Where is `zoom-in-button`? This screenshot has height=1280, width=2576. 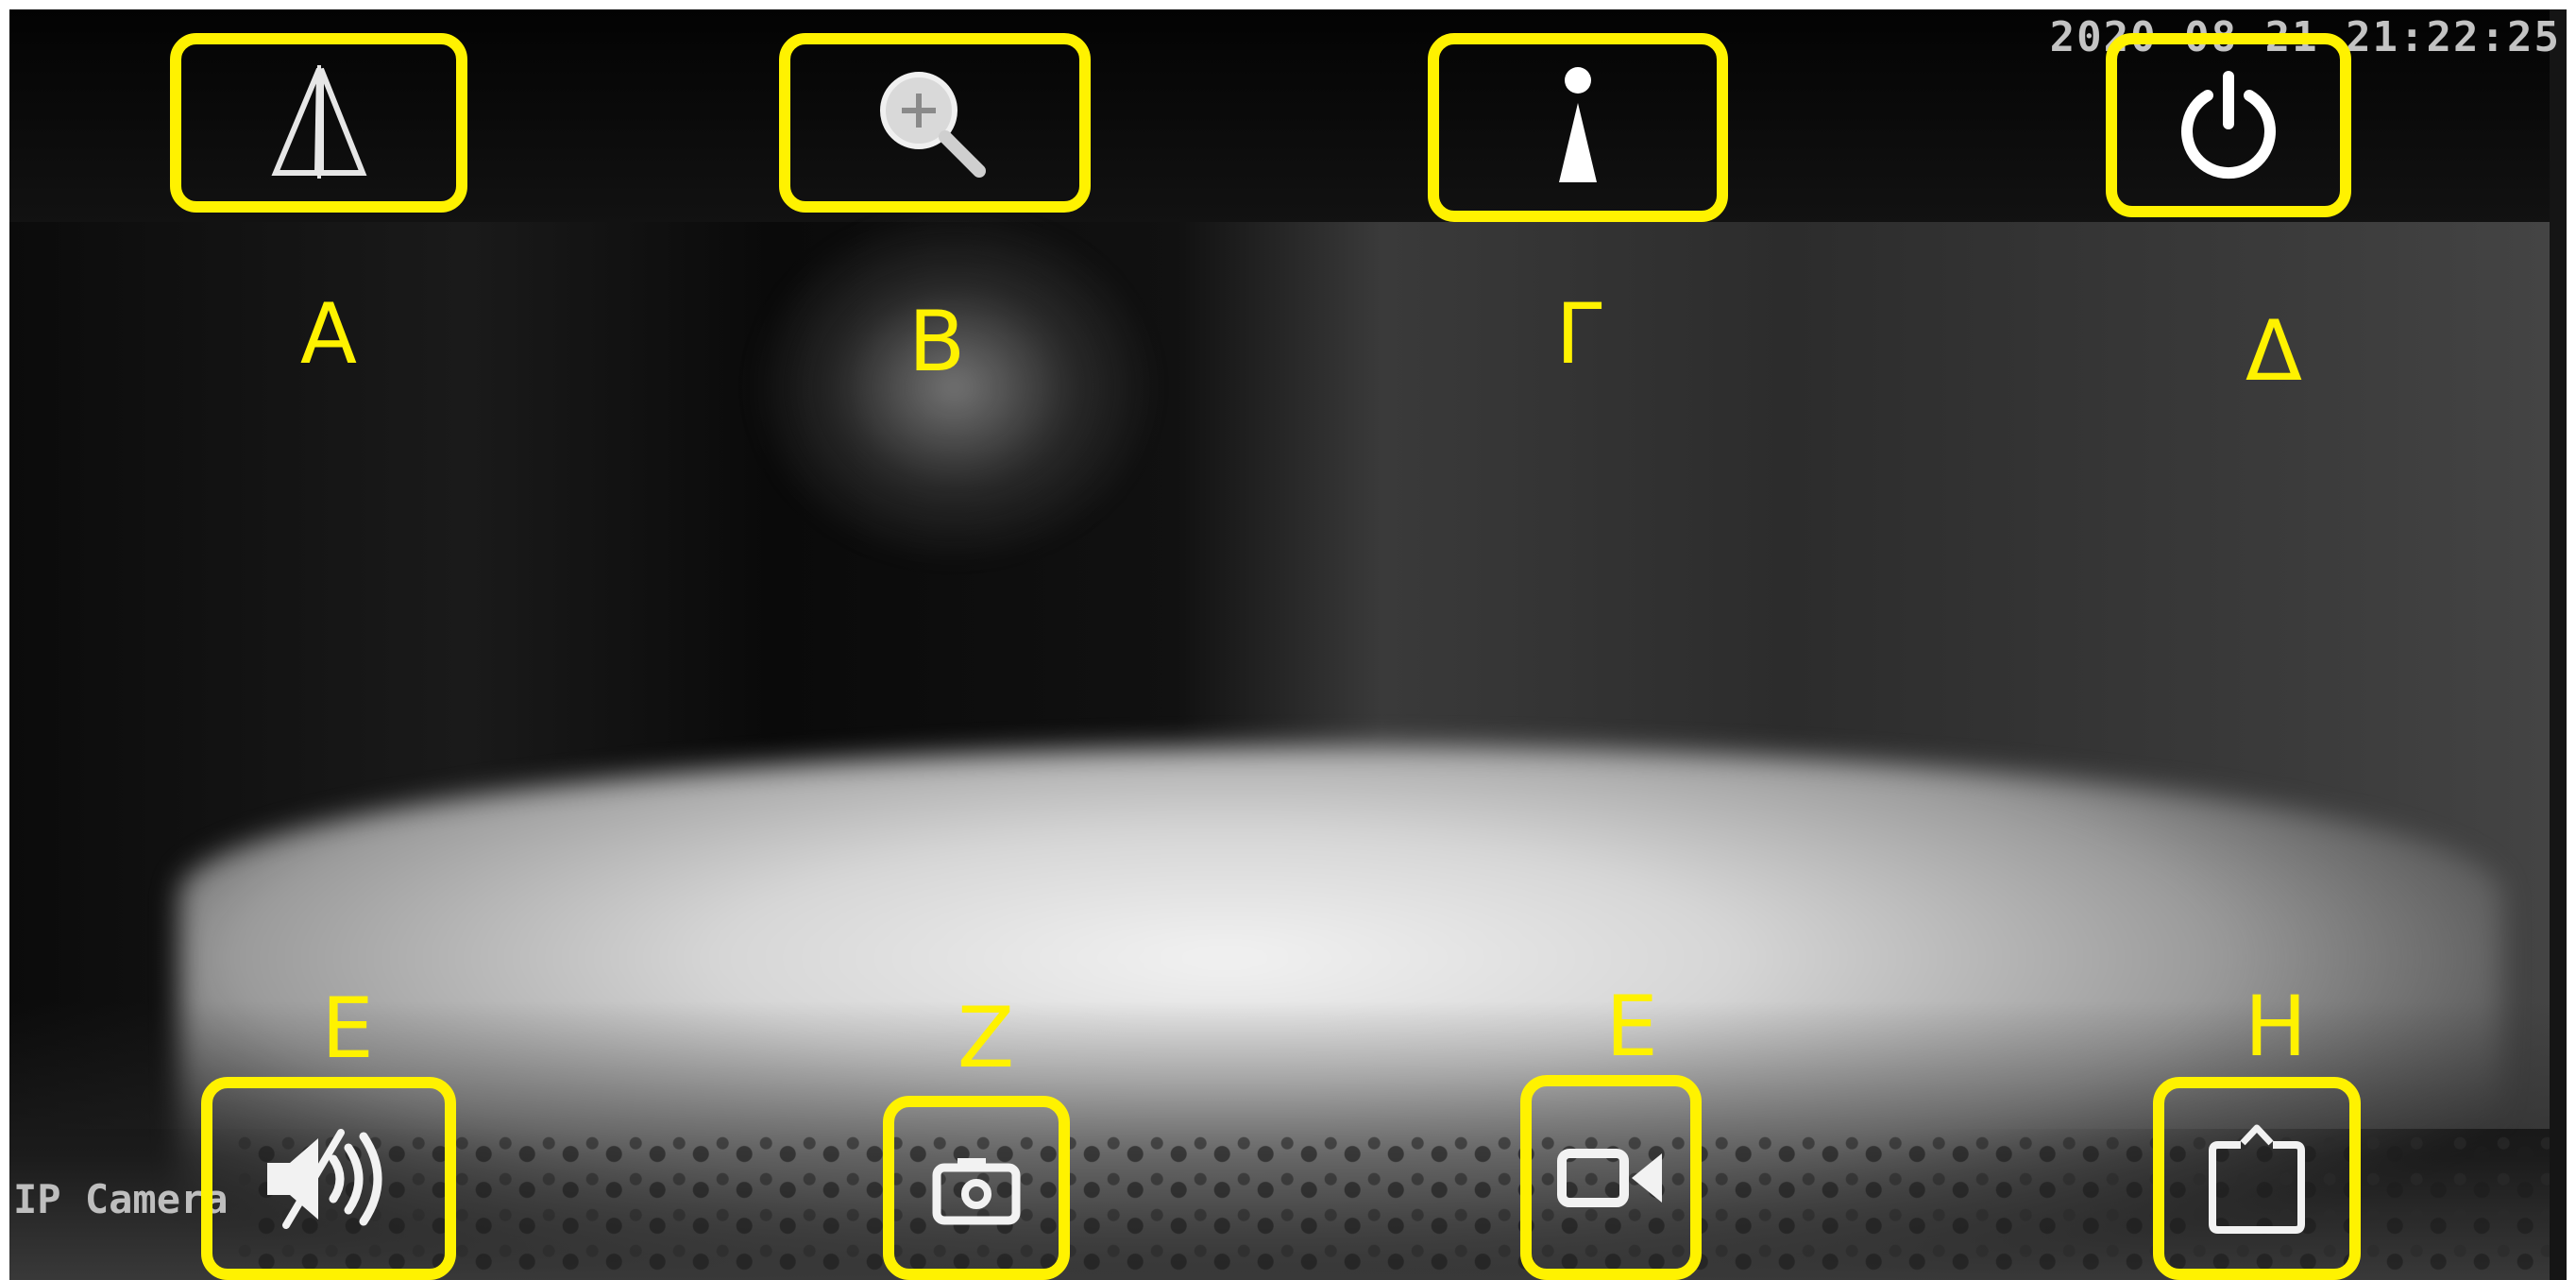 zoom-in-button is located at coordinates (935, 123).